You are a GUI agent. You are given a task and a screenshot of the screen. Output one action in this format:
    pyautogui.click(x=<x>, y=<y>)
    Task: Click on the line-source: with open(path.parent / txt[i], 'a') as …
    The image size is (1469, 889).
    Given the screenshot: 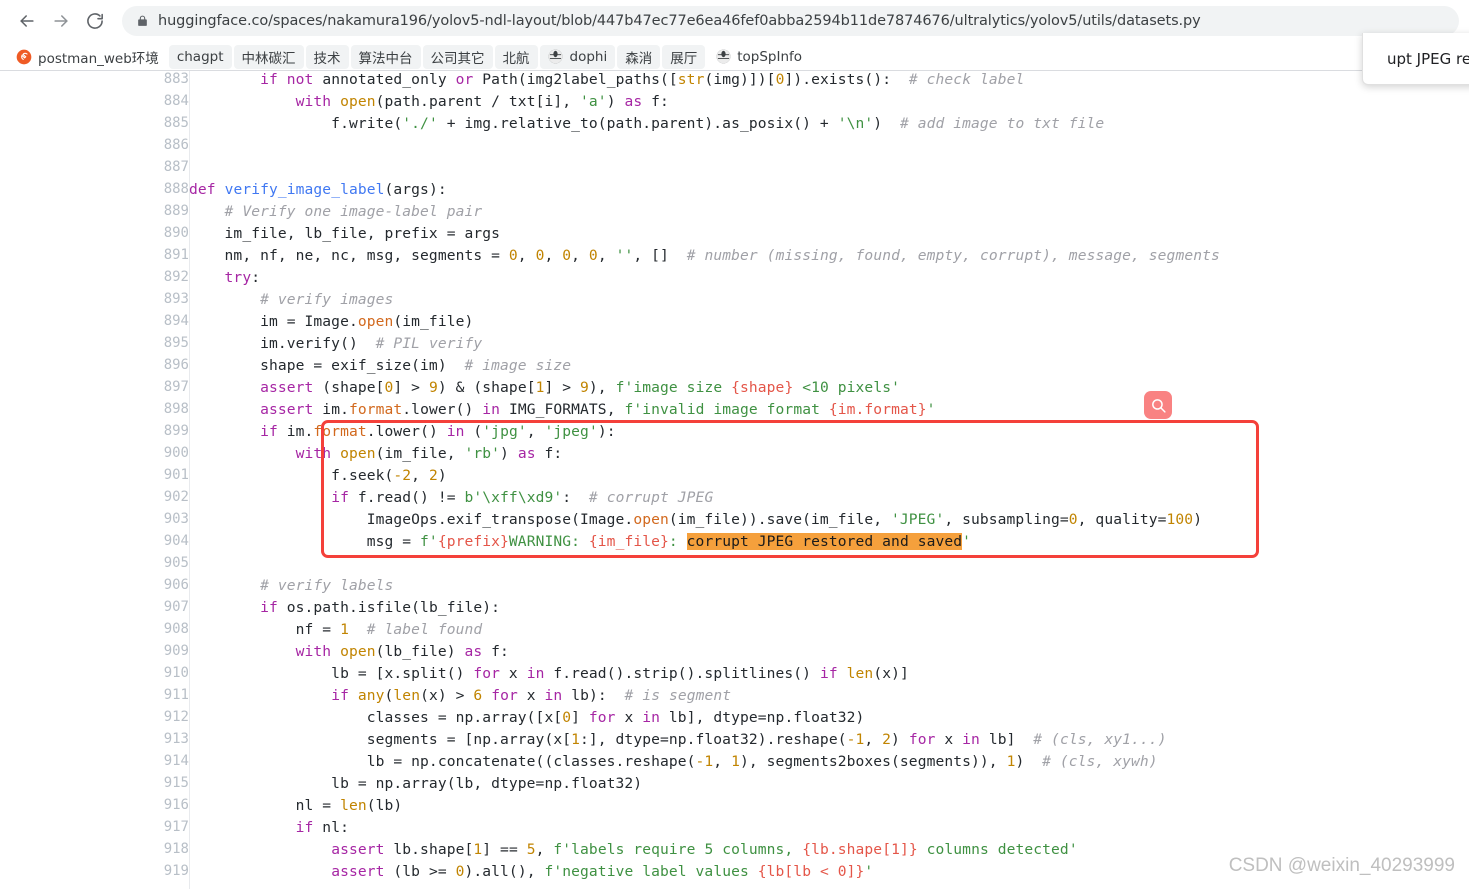 What is the action you would take?
    pyautogui.click(x=829, y=104)
    